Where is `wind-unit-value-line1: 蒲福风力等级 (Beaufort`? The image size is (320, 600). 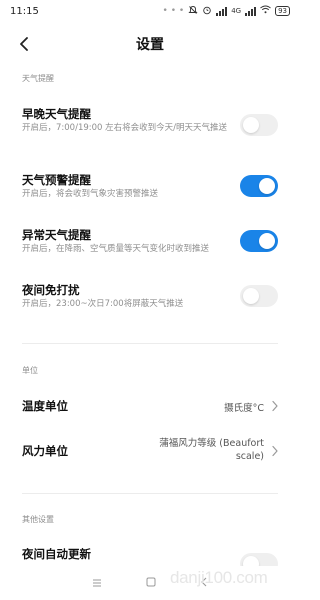 wind-unit-value-line1: 蒲福风力等级 (Beaufort is located at coordinates (211, 443).